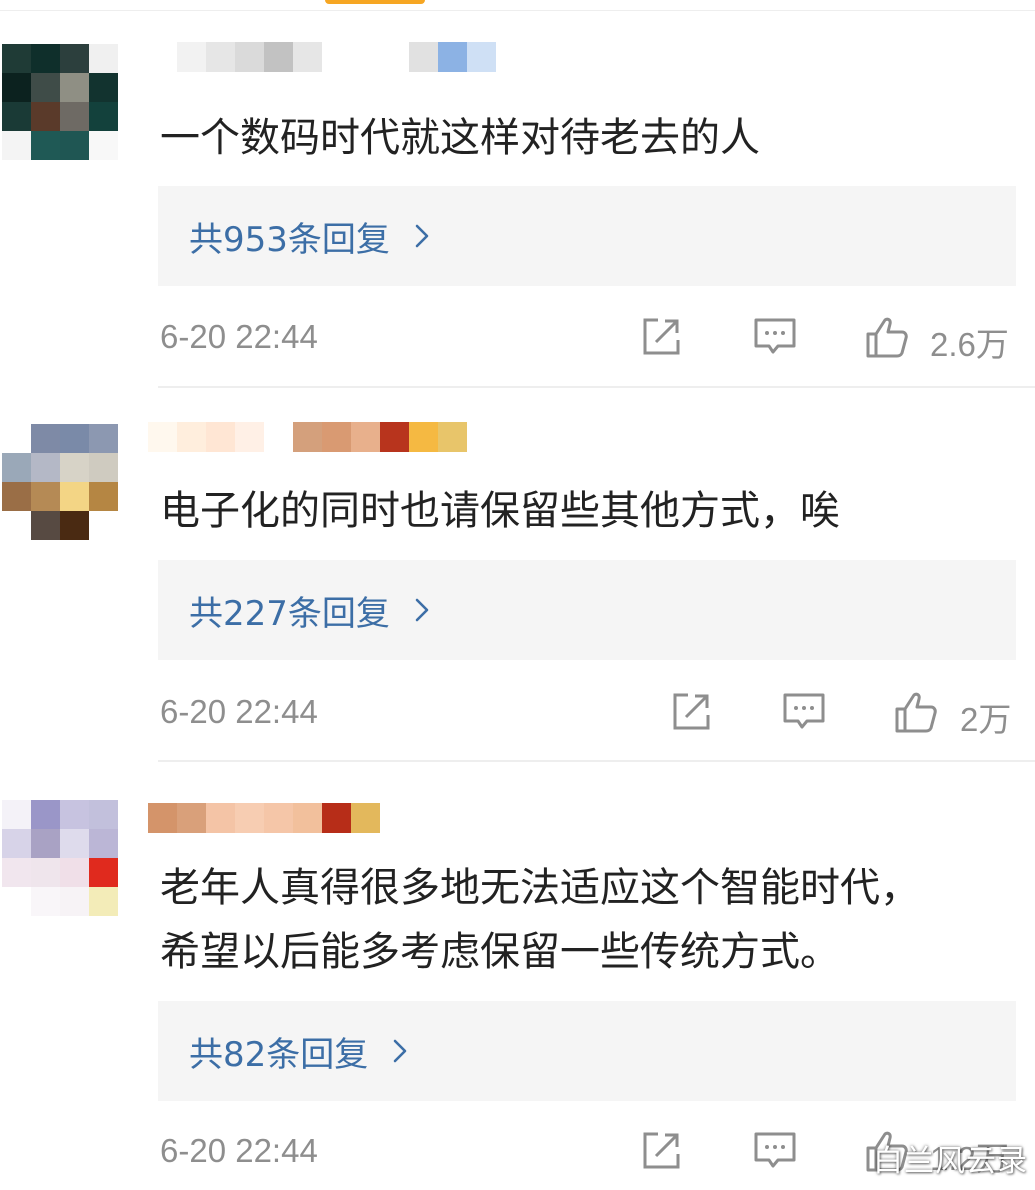  Describe the element at coordinates (590, 714) in the screenshot. I see `comment-meta: 6-20 22:44 2万` at that location.